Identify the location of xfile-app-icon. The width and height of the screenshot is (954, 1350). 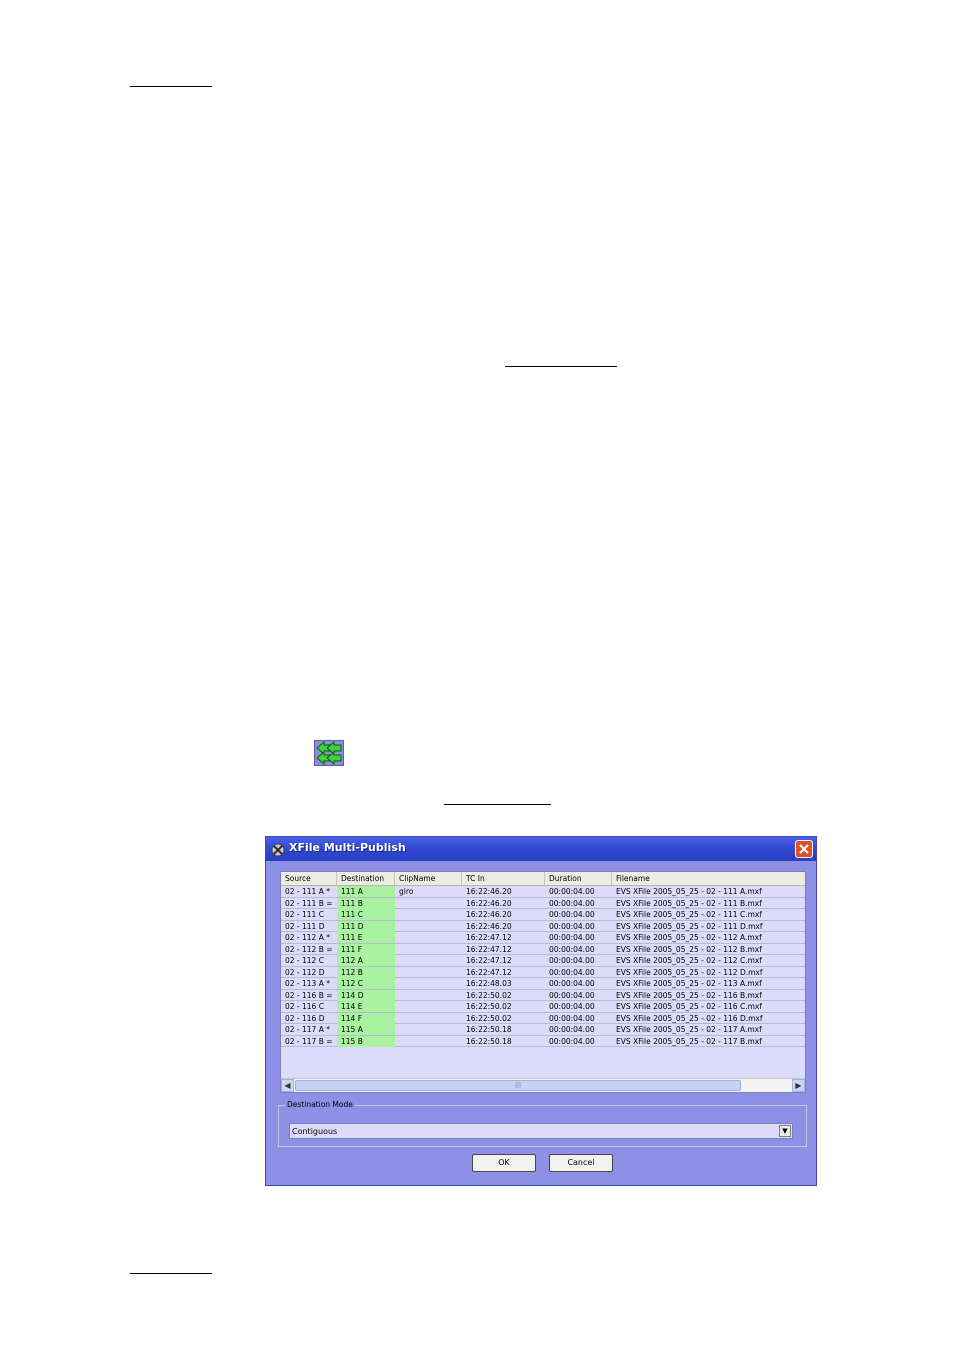
(278, 849).